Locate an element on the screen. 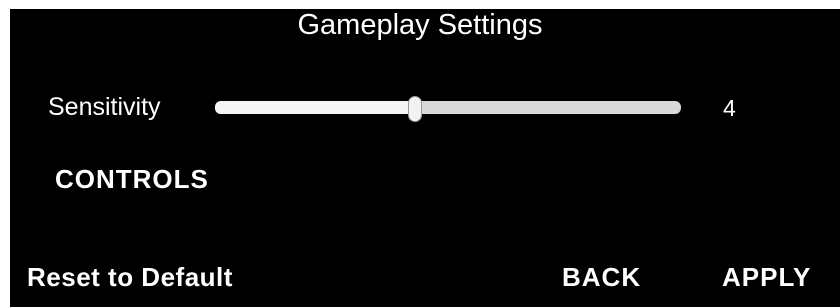  sensitivity-slider is located at coordinates (448, 109).